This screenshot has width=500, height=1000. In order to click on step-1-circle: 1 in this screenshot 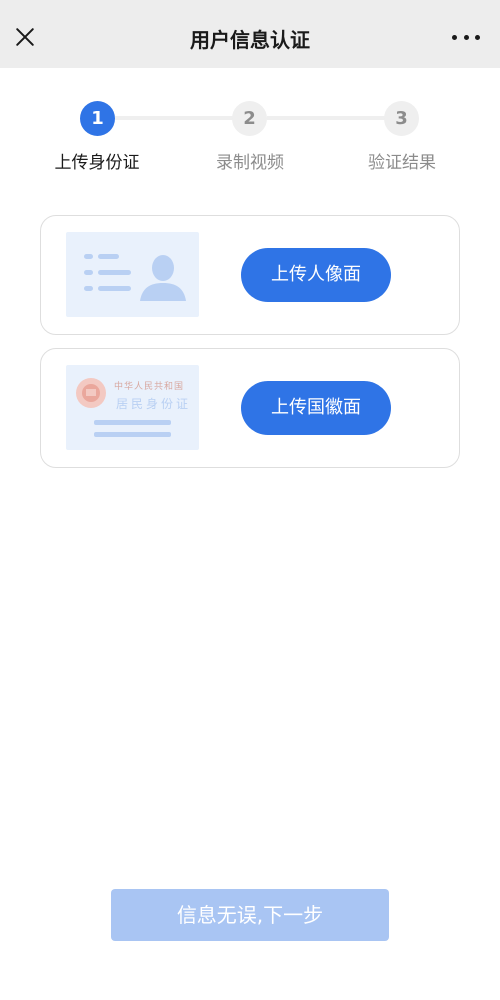, I will do `click(97, 118)`.